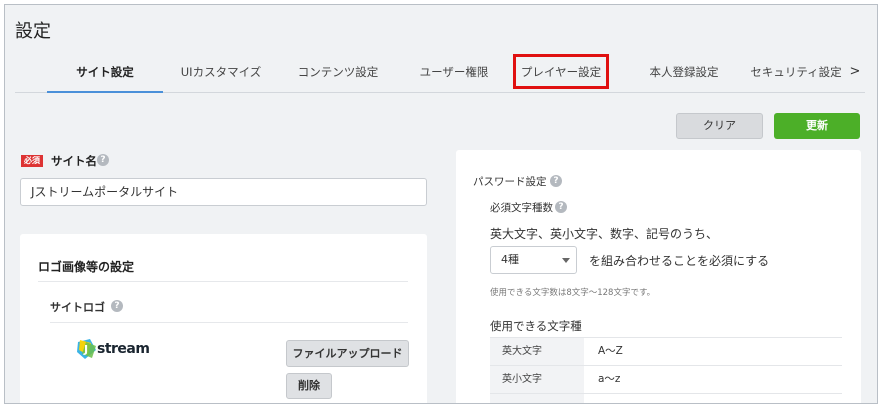 The width and height of the screenshot is (882, 408). Describe the element at coordinates (32, 161) in the screenshot. I see `required-badge: 必須` at that location.